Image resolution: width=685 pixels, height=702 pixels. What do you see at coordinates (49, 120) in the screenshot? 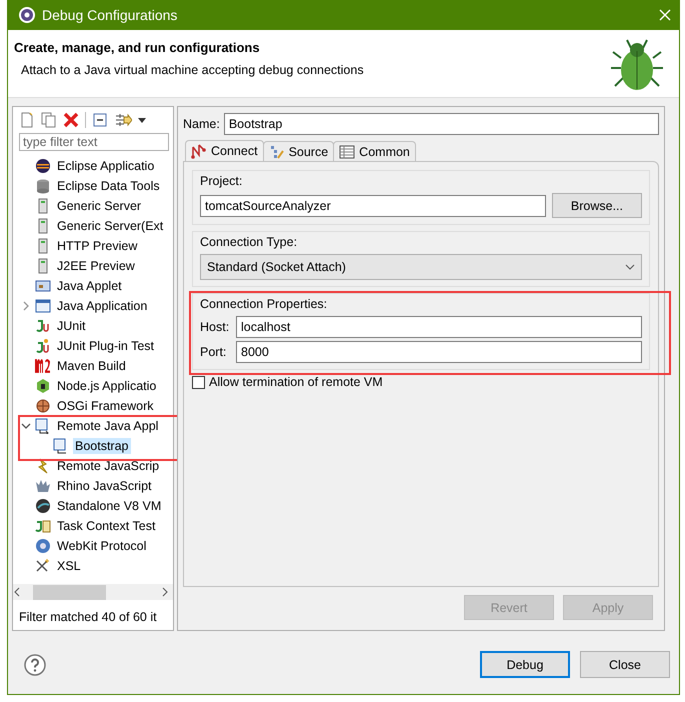
I see `duplicate-icon` at bounding box center [49, 120].